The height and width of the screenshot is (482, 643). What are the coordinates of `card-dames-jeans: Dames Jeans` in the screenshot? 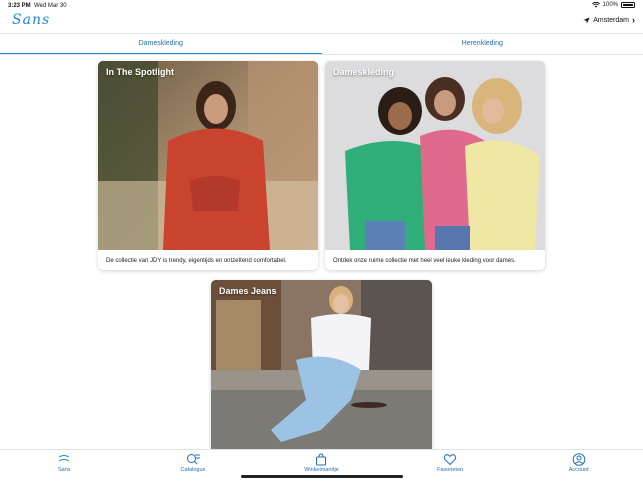 It's located at (321, 365).